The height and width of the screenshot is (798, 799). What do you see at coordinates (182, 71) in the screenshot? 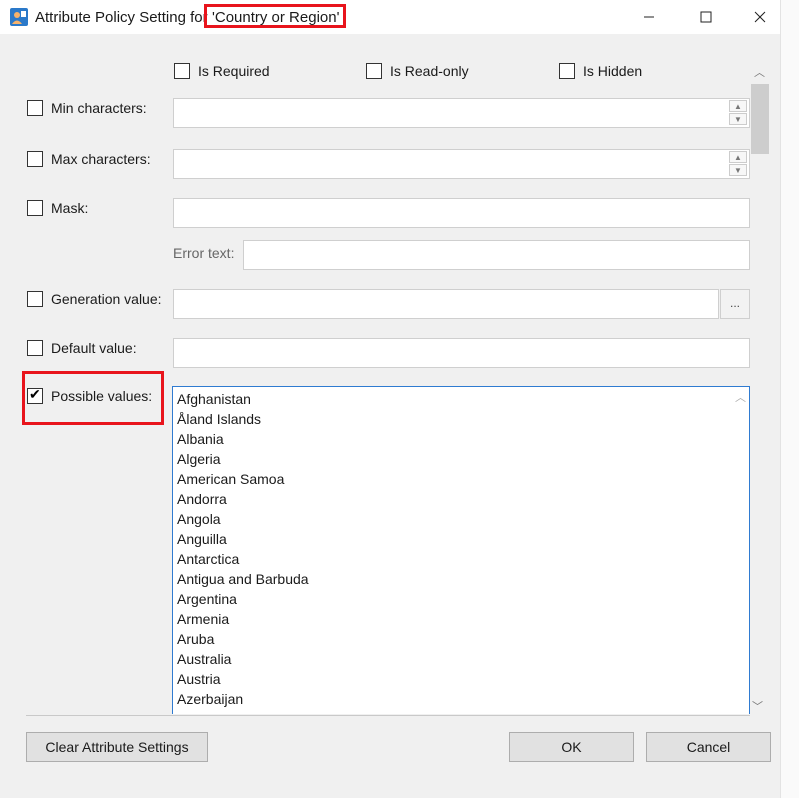
I see `is-required-checkbox` at bounding box center [182, 71].